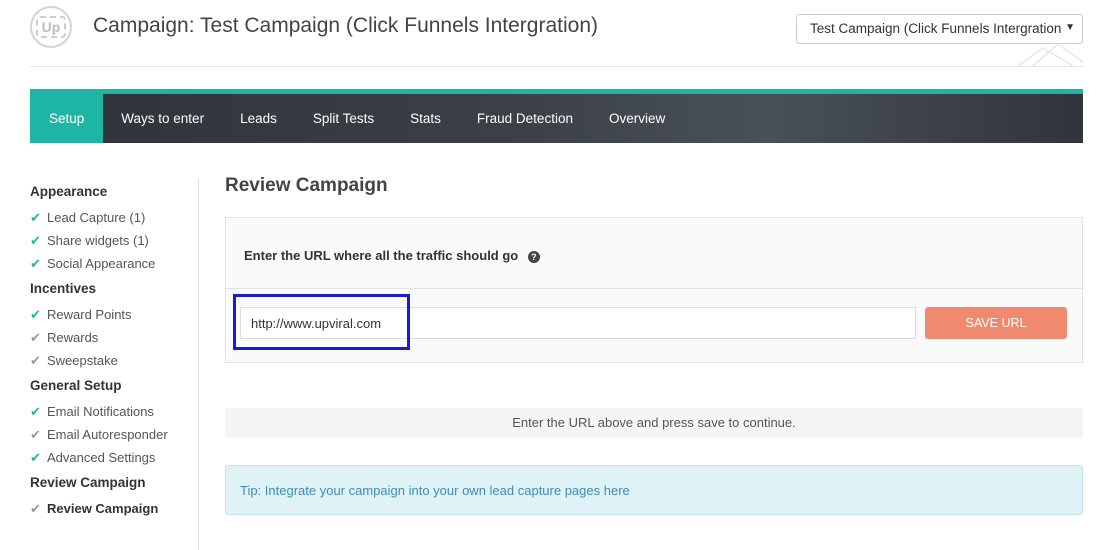 The width and height of the screenshot is (1110, 550). I want to click on section-title: Review Campaign, so click(306, 185).